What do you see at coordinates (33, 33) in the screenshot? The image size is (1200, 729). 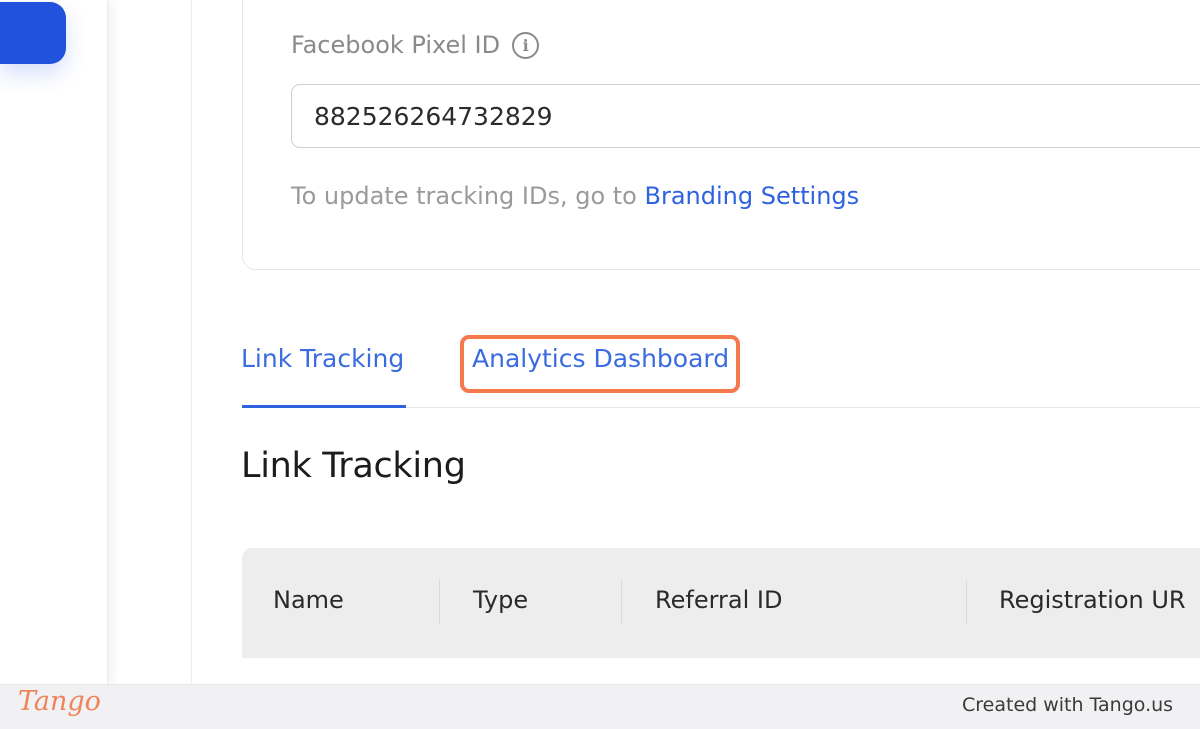 I see `sidebar-active-item` at bounding box center [33, 33].